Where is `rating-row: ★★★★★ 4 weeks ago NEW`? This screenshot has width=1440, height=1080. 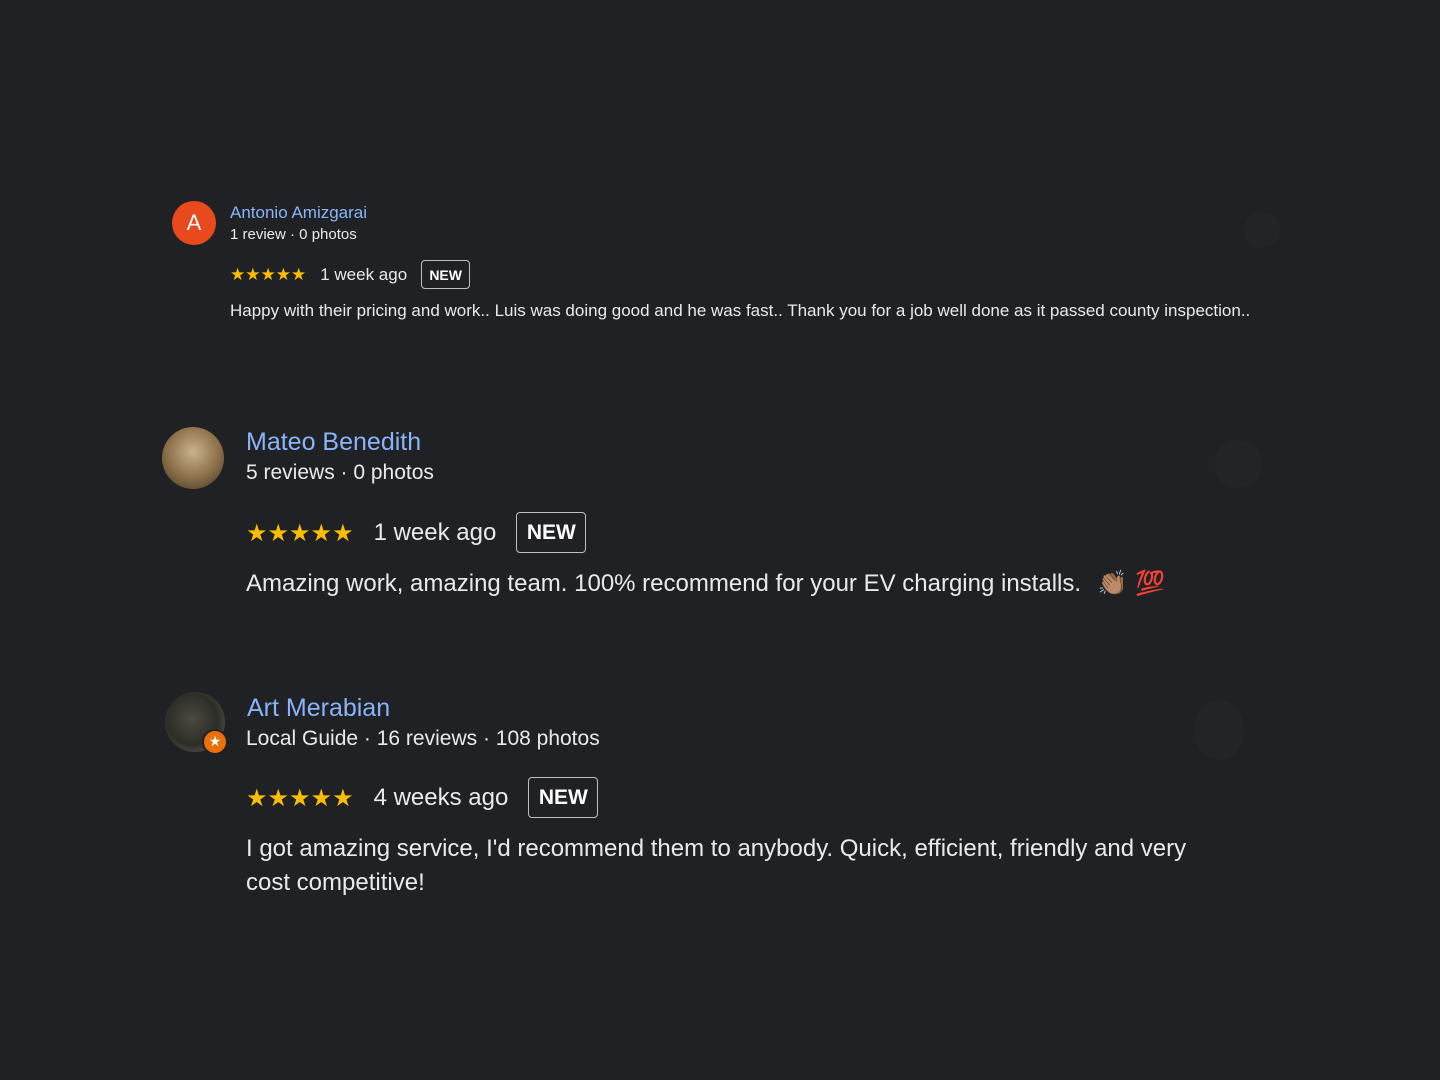 rating-row: ★★★★★ 4 weeks ago NEW is located at coordinates (422, 797).